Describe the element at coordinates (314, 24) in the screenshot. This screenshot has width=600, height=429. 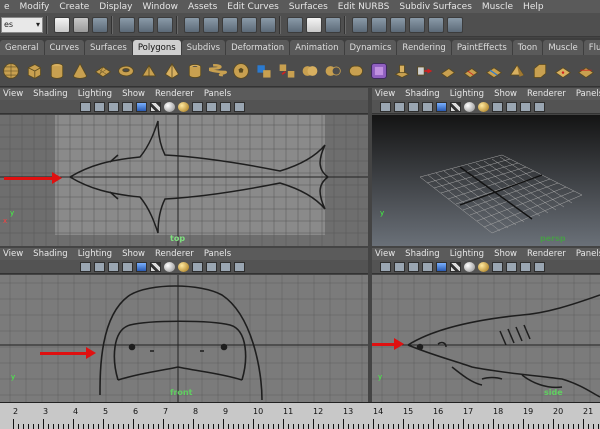
I see `construction-history-icon` at that location.